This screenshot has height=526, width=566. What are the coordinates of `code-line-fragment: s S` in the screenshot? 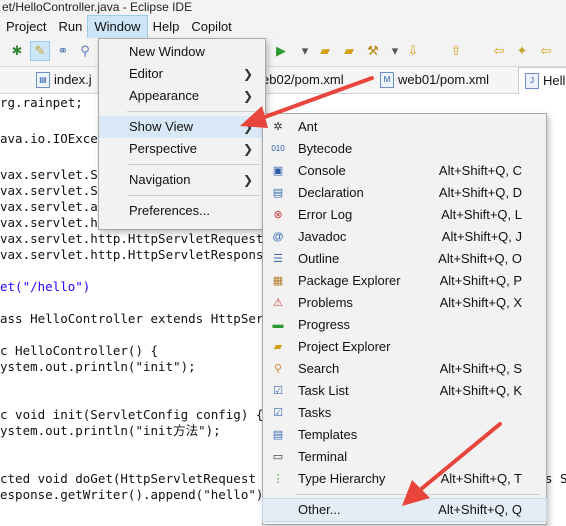 It's located at (555, 478).